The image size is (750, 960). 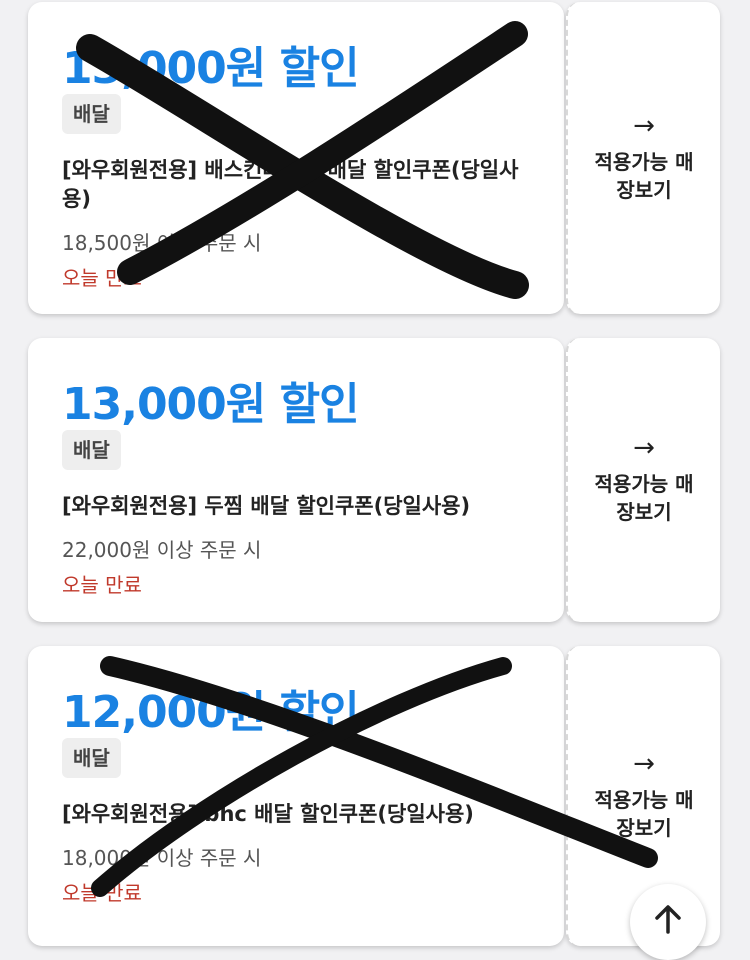 What do you see at coordinates (211, 712) in the screenshot?
I see `discount-amount: 12,000원 할인` at bounding box center [211, 712].